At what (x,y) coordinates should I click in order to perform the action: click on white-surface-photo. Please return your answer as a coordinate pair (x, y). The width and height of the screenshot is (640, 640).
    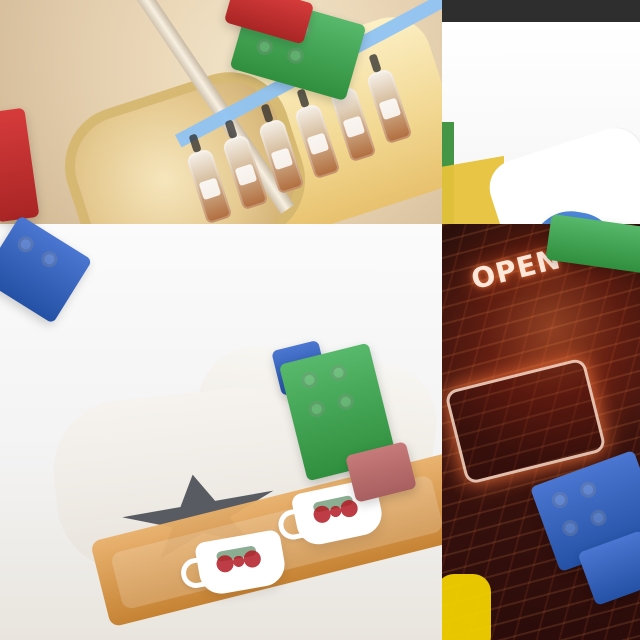
    Looking at the image, I should click on (541, 123).